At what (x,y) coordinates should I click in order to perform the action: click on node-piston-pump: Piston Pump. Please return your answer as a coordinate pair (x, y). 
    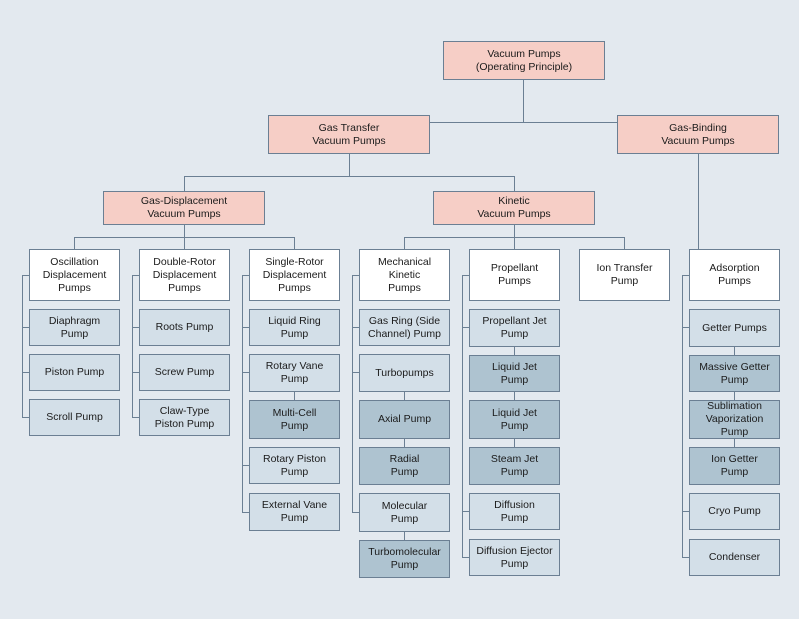
    Looking at the image, I should click on (74, 372).